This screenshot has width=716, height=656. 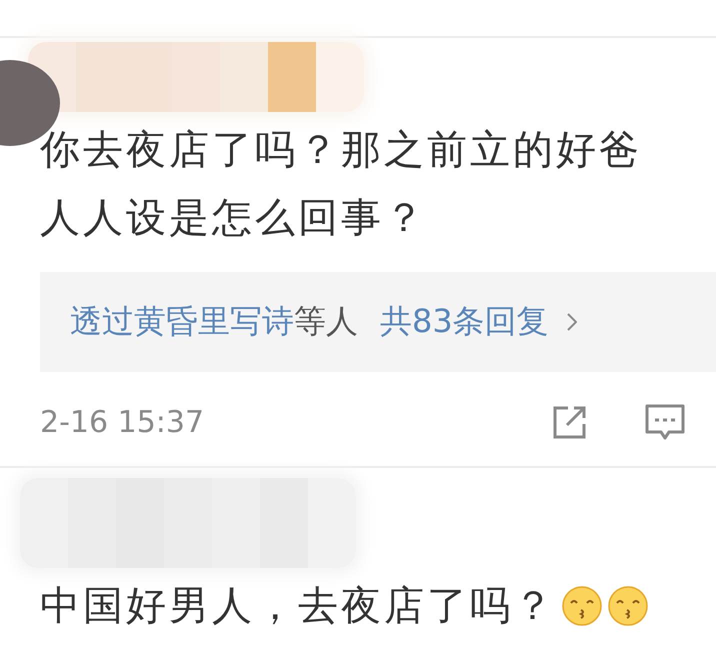 What do you see at coordinates (123, 422) in the screenshot?
I see `comment-time: 2-16 15:37` at bounding box center [123, 422].